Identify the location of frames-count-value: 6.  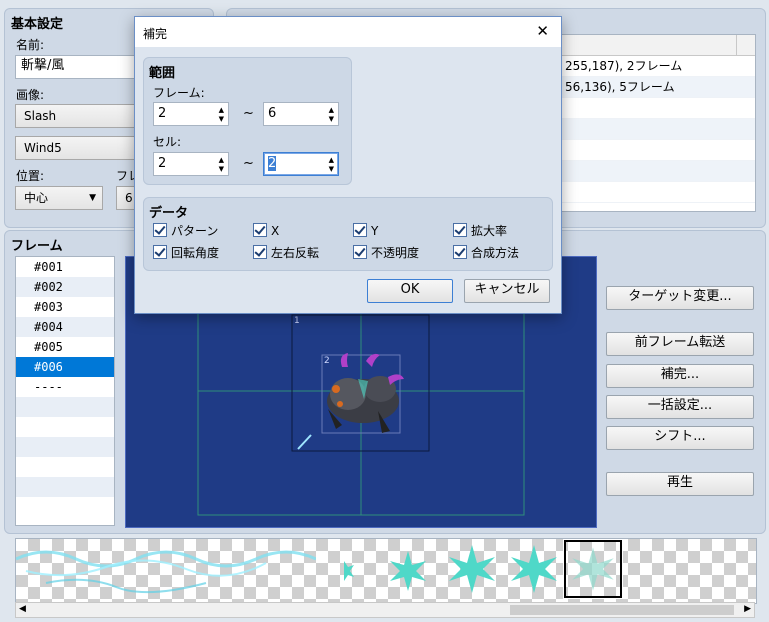
(129, 198).